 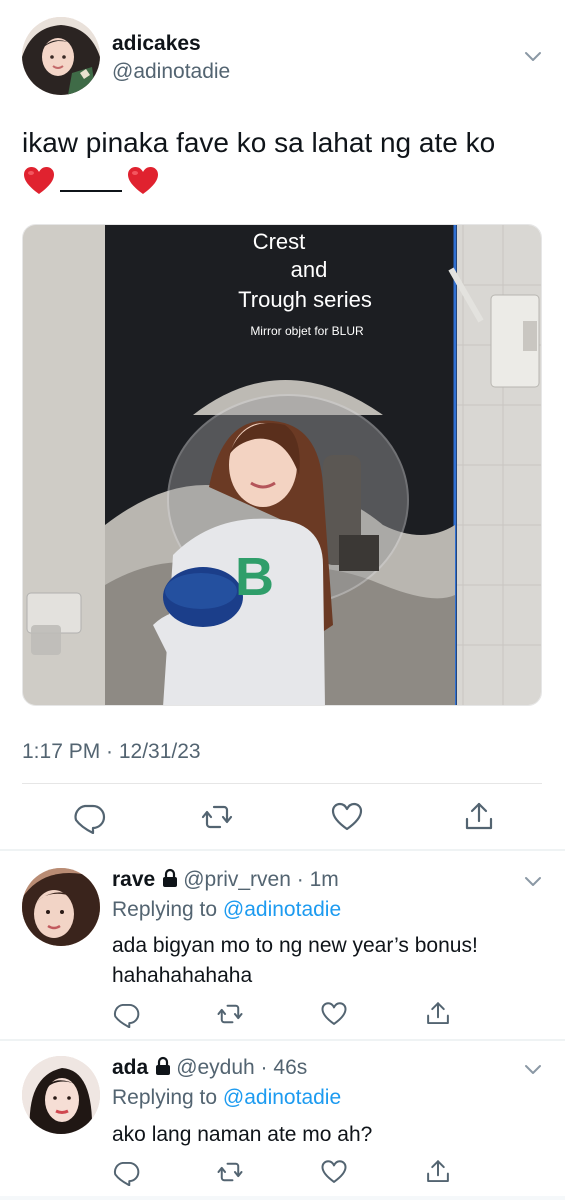 I want to click on main-avatar, so click(x=61, y=56).